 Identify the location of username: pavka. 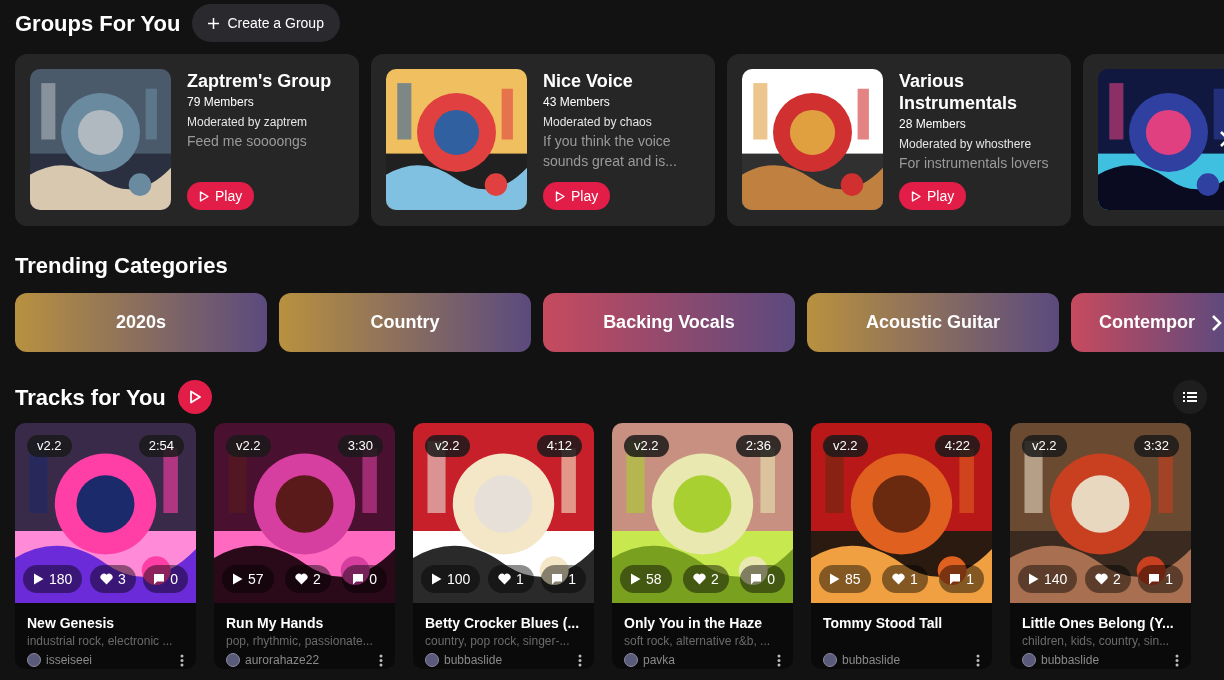
(659, 660).